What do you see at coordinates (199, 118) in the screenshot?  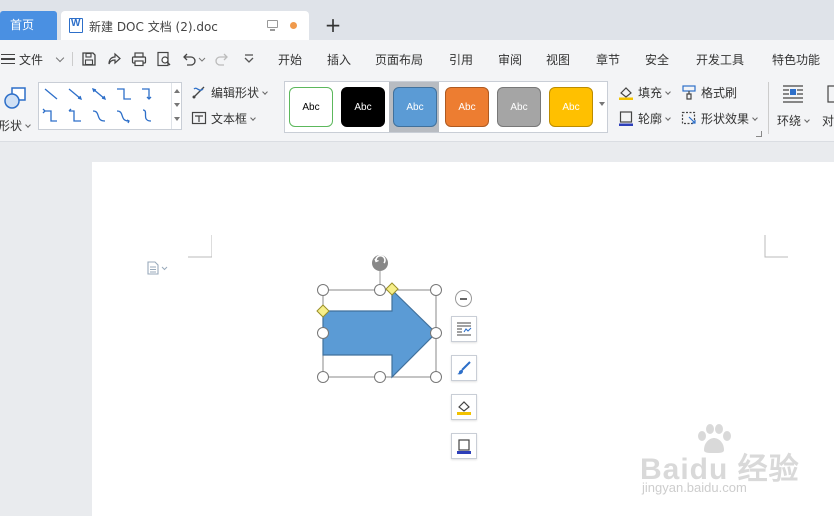 I see `textbox-icon` at bounding box center [199, 118].